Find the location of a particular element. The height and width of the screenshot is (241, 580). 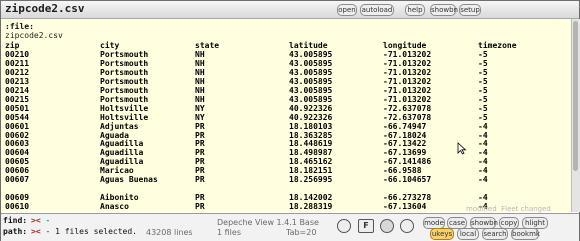

table-row: 00501 Holtsville NY 40.922326 -72.637078 -5 is located at coordinates (286, 108).